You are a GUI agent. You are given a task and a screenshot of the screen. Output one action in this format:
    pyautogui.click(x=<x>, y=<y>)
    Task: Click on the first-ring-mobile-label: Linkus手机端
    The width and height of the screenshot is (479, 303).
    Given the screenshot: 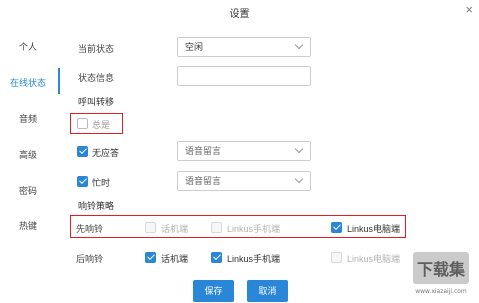 What is the action you would take?
    pyautogui.click(x=254, y=229)
    